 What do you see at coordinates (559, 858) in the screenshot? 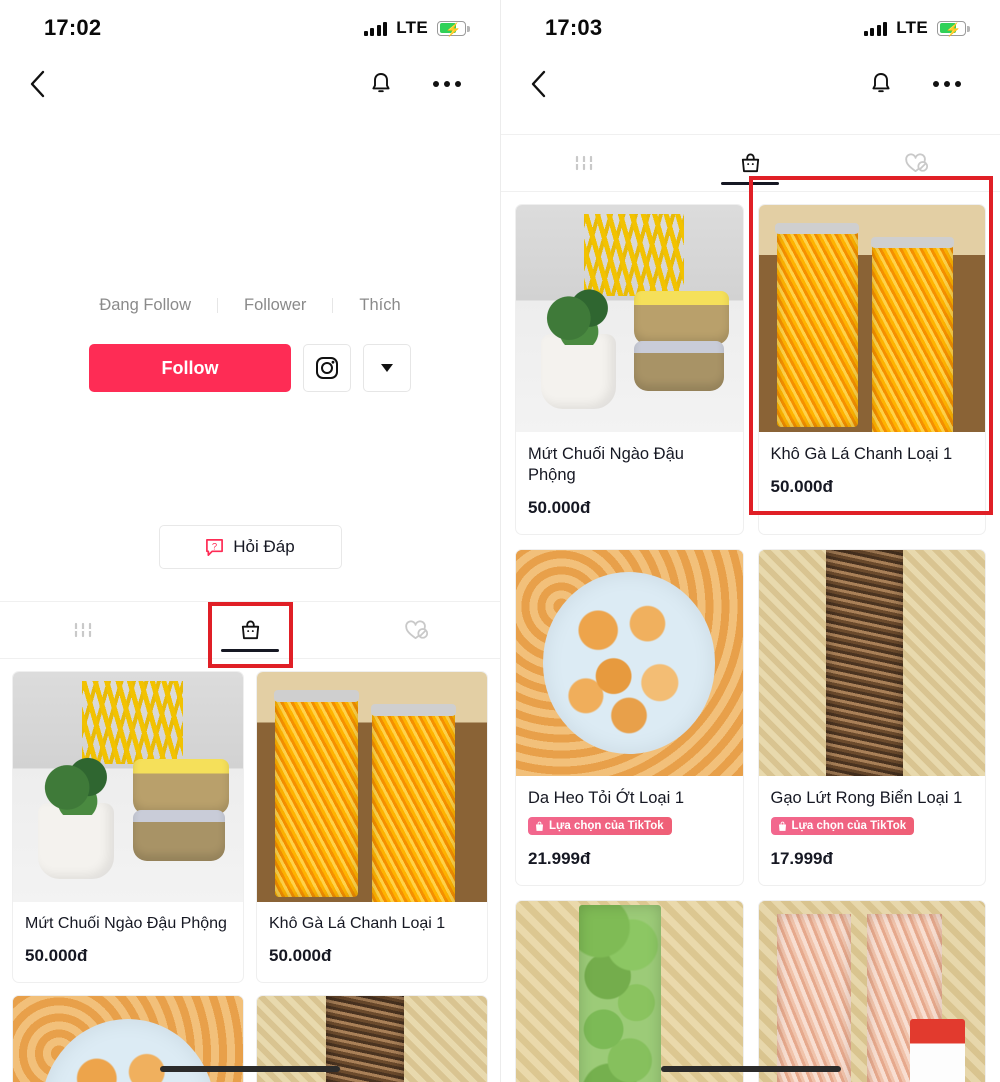
I see `product-price: 21.999đ` at bounding box center [559, 858].